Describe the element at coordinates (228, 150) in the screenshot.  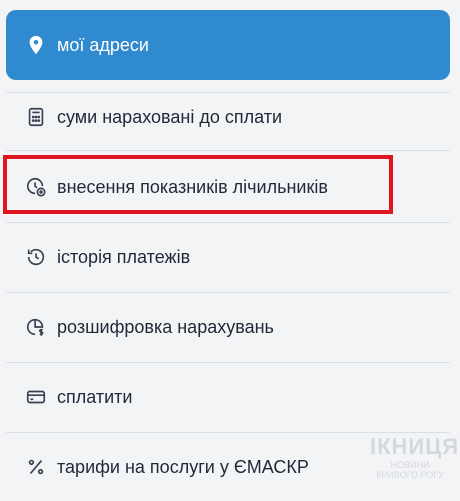
I see `divider` at that location.